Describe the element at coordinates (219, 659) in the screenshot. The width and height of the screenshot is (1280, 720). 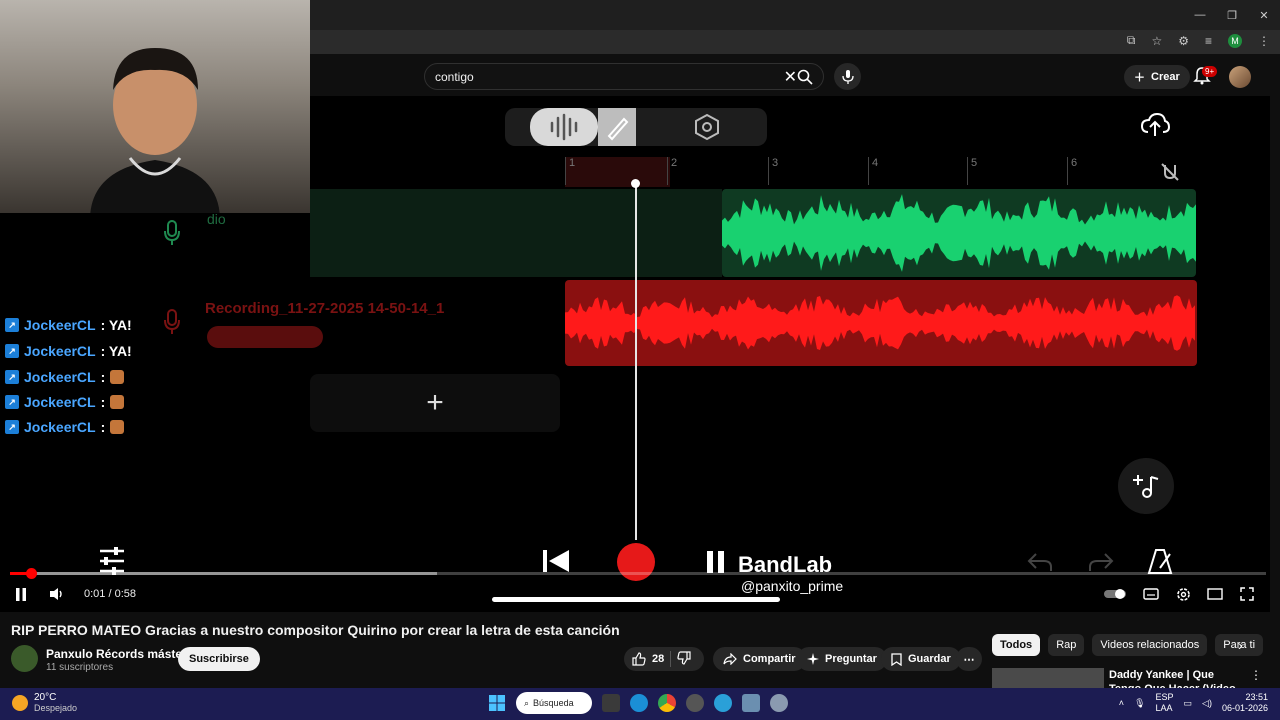
I see `subscribe-button: Suscribirse` at that location.